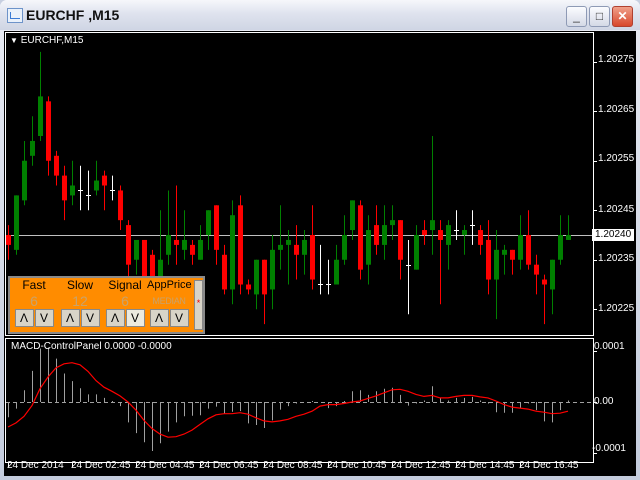 The height and width of the screenshot is (480, 640). What do you see at coordinates (613, 235) in the screenshot?
I see `bid-price-label: 1.20240` at bounding box center [613, 235].